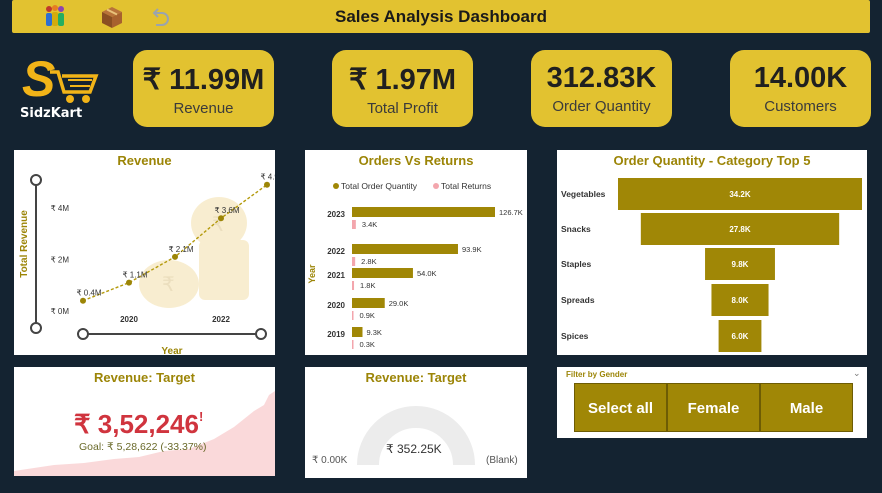  What do you see at coordinates (740, 229) in the screenshot?
I see `category-value-label: 27.8K` at bounding box center [740, 229].